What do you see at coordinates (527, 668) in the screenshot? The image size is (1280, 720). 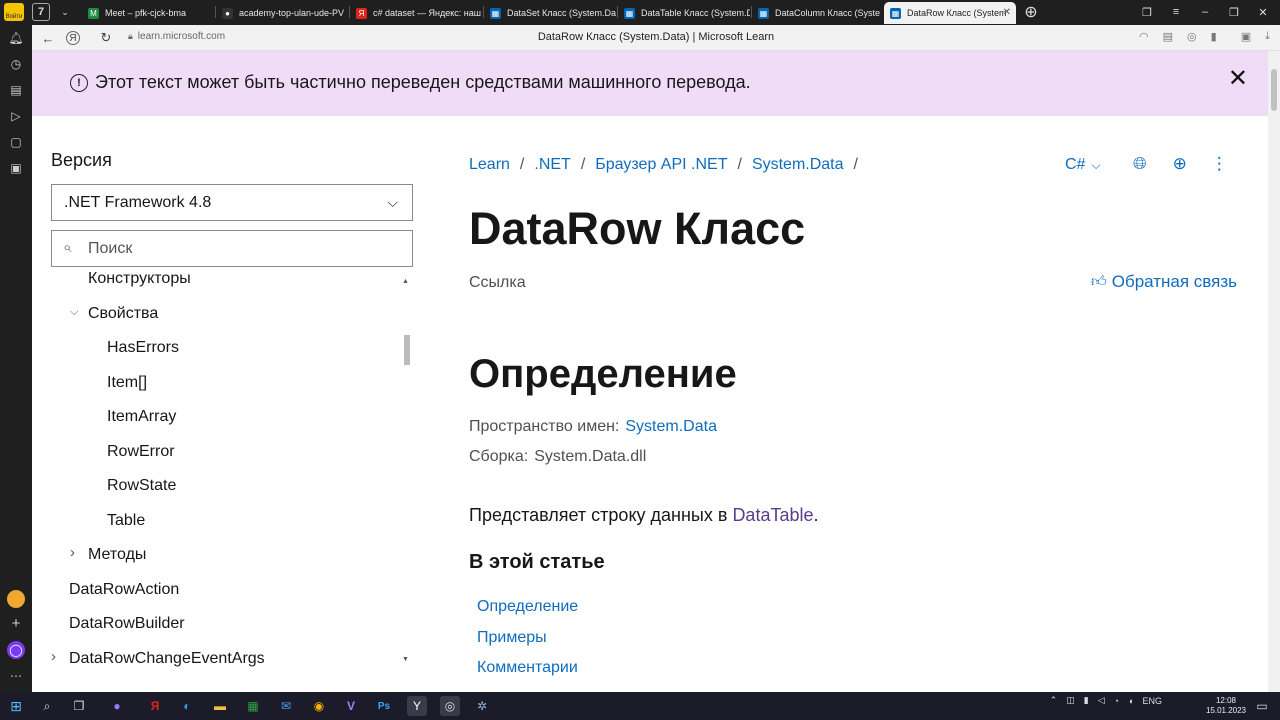 I see `in-article-link: Комментарии` at bounding box center [527, 668].